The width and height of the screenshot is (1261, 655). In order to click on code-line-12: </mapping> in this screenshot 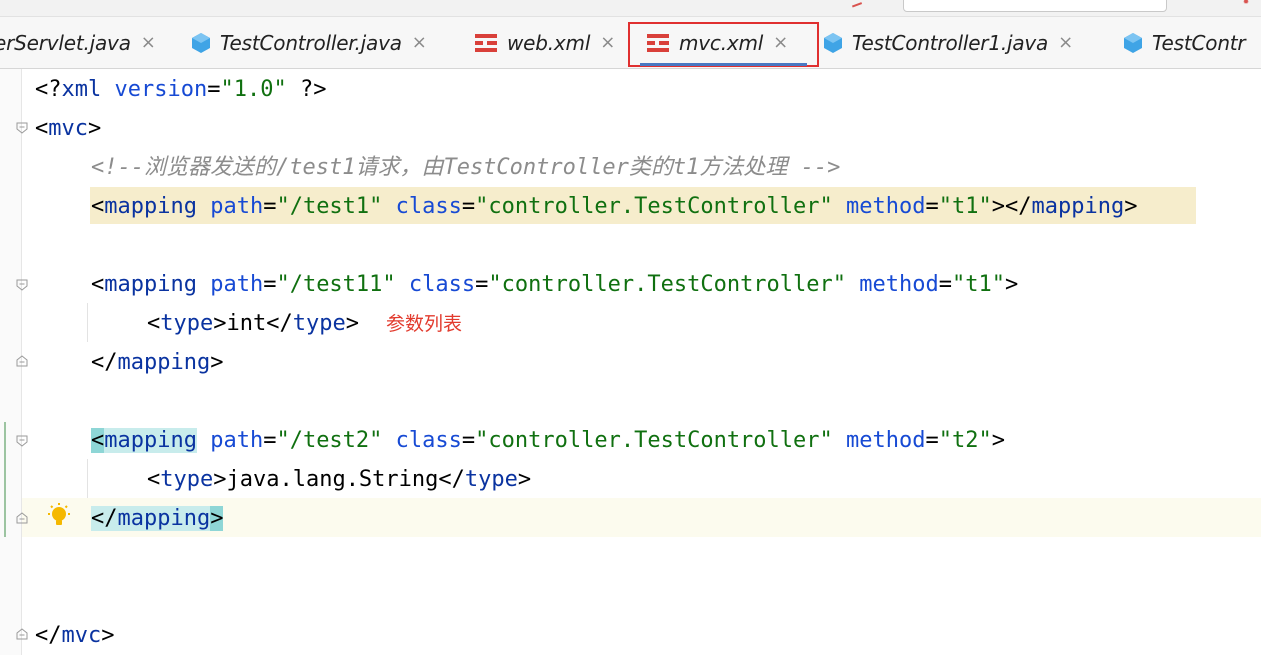, I will do `click(157, 518)`.